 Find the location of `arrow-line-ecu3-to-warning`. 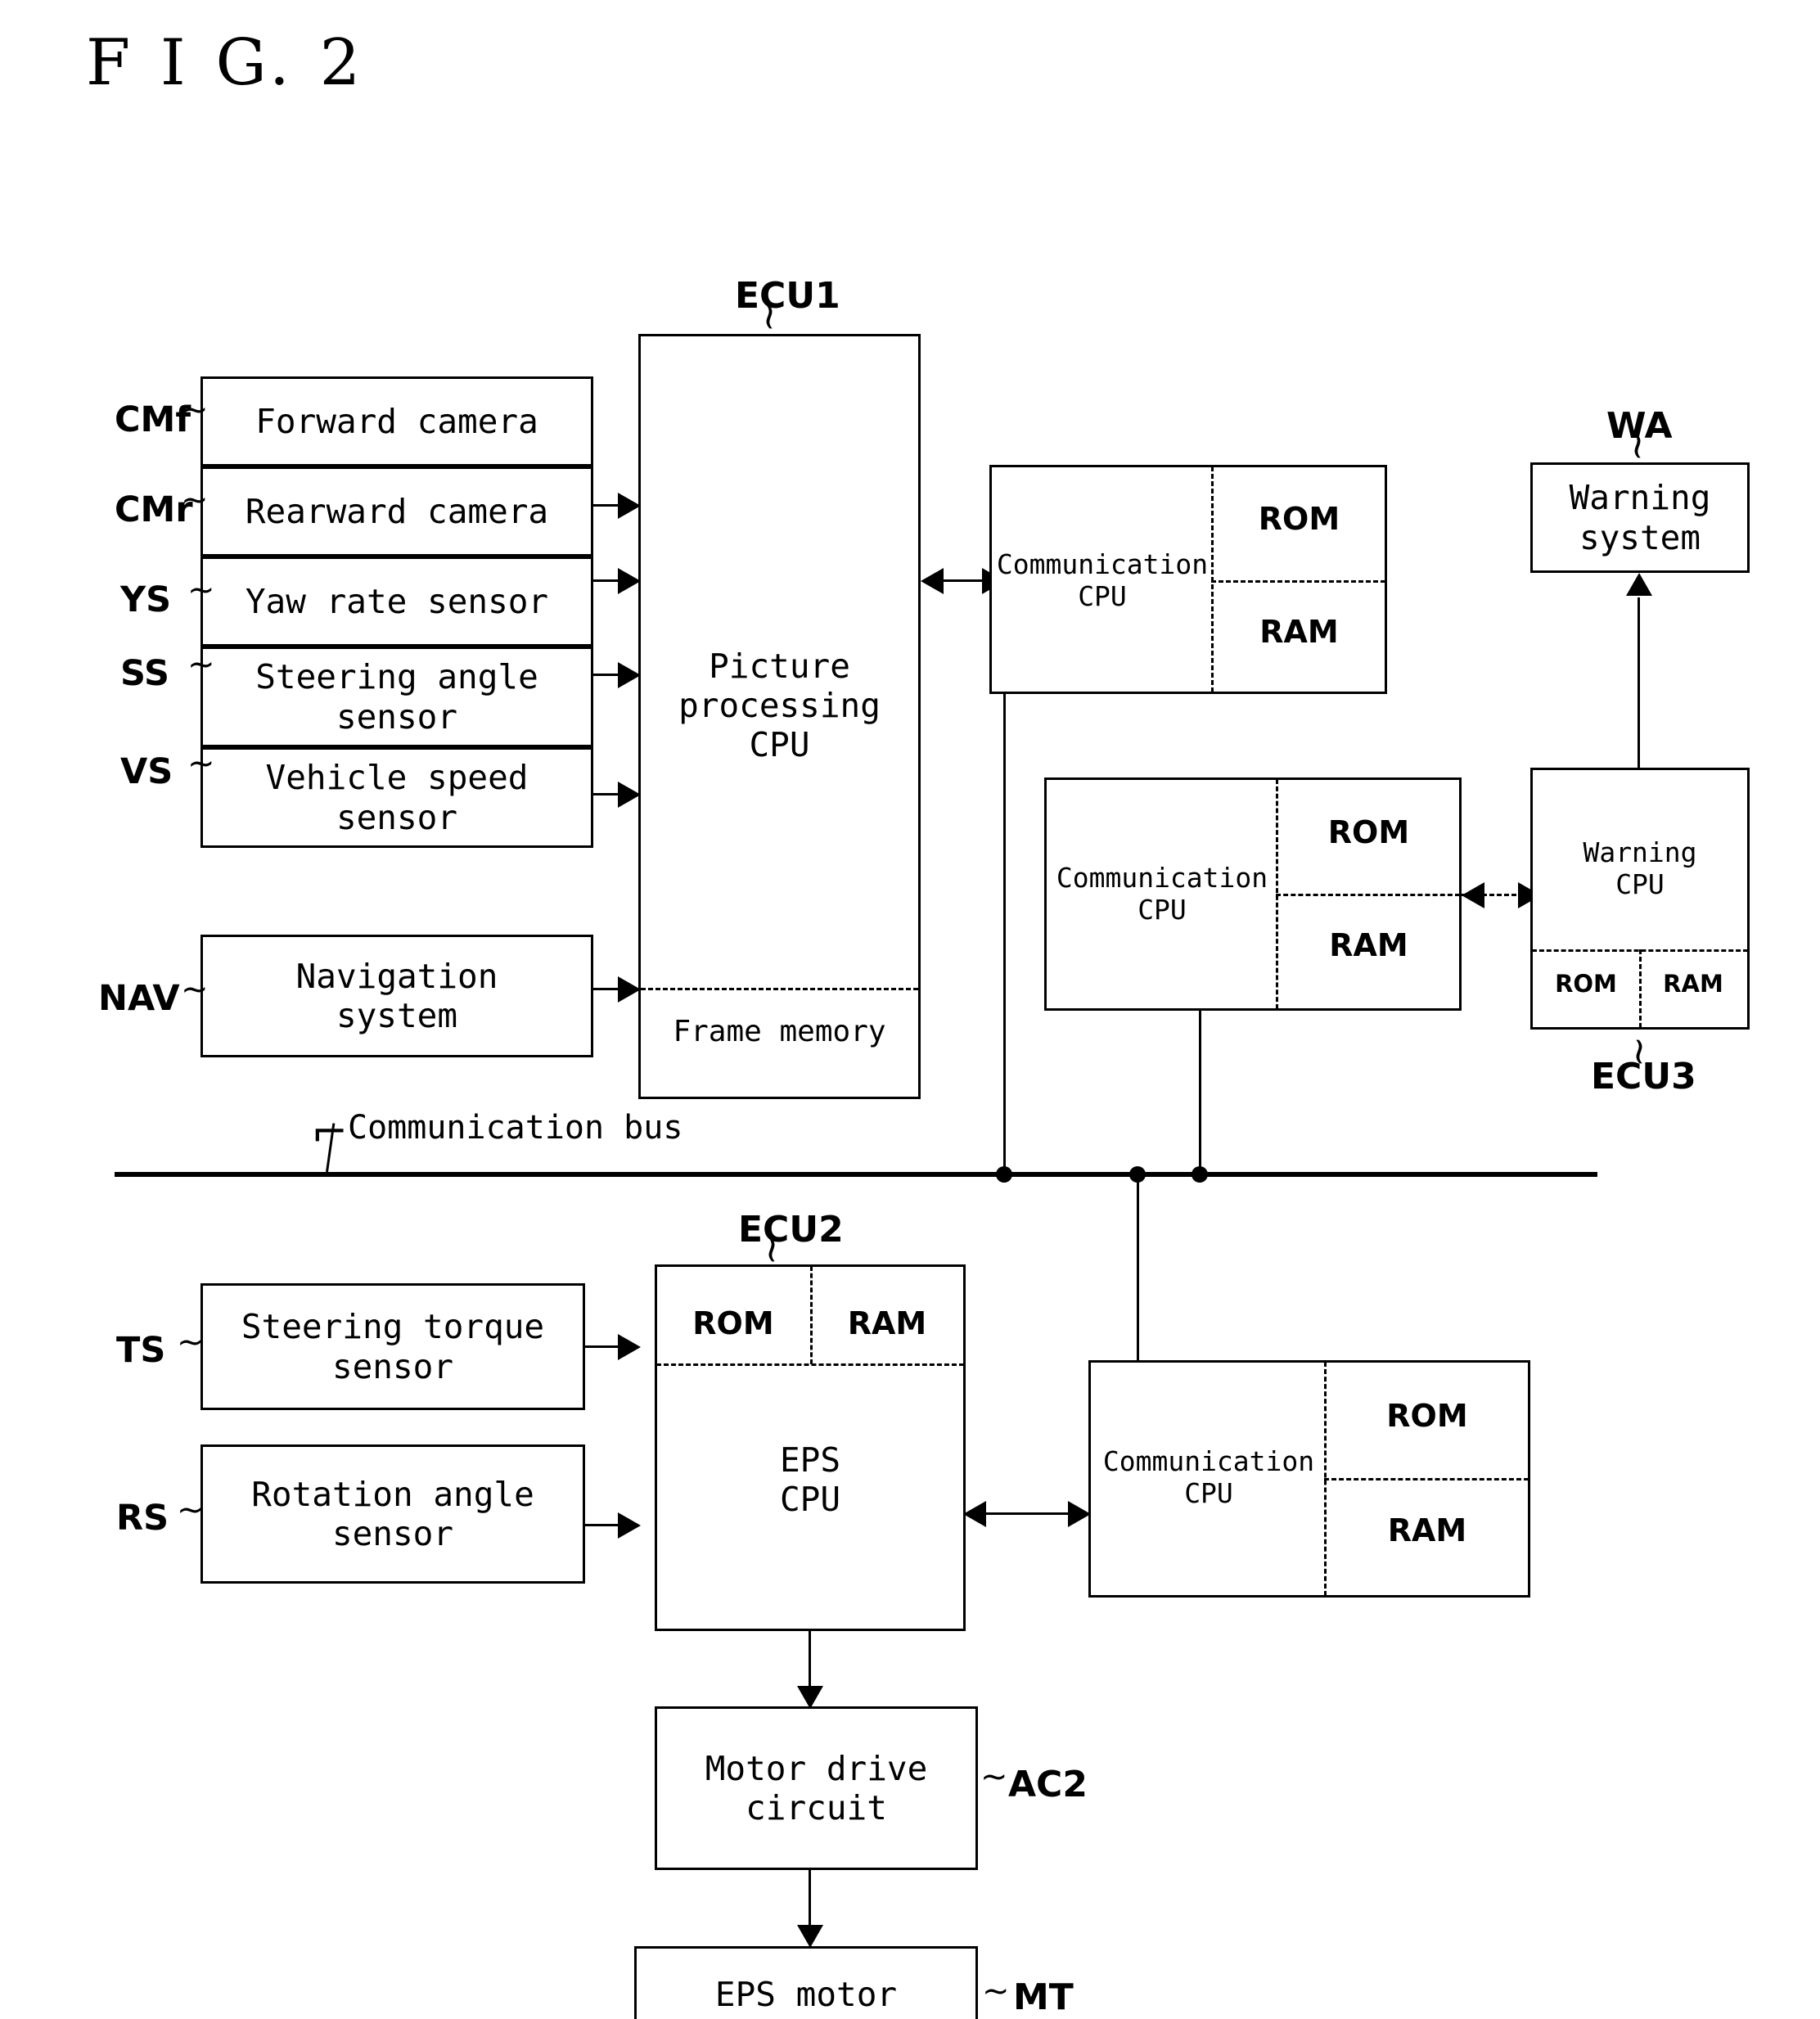

arrow-line-ecu3-to-warning is located at coordinates (1639, 682).